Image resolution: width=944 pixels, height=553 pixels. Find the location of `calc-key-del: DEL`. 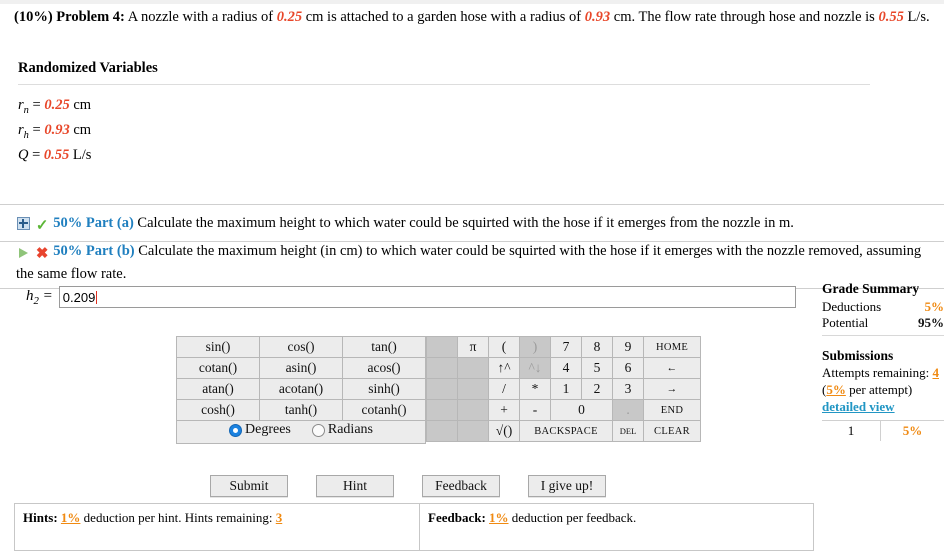

calc-key-del: DEL is located at coordinates (628, 431).